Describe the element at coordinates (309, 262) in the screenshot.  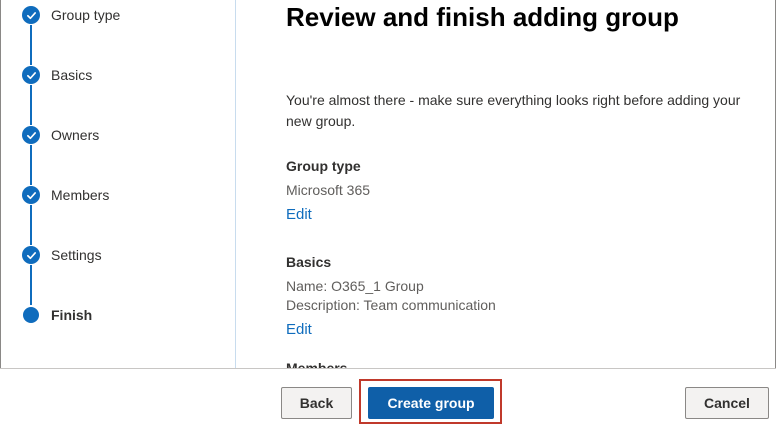
I see `section-heading-basics: Basics` at that location.